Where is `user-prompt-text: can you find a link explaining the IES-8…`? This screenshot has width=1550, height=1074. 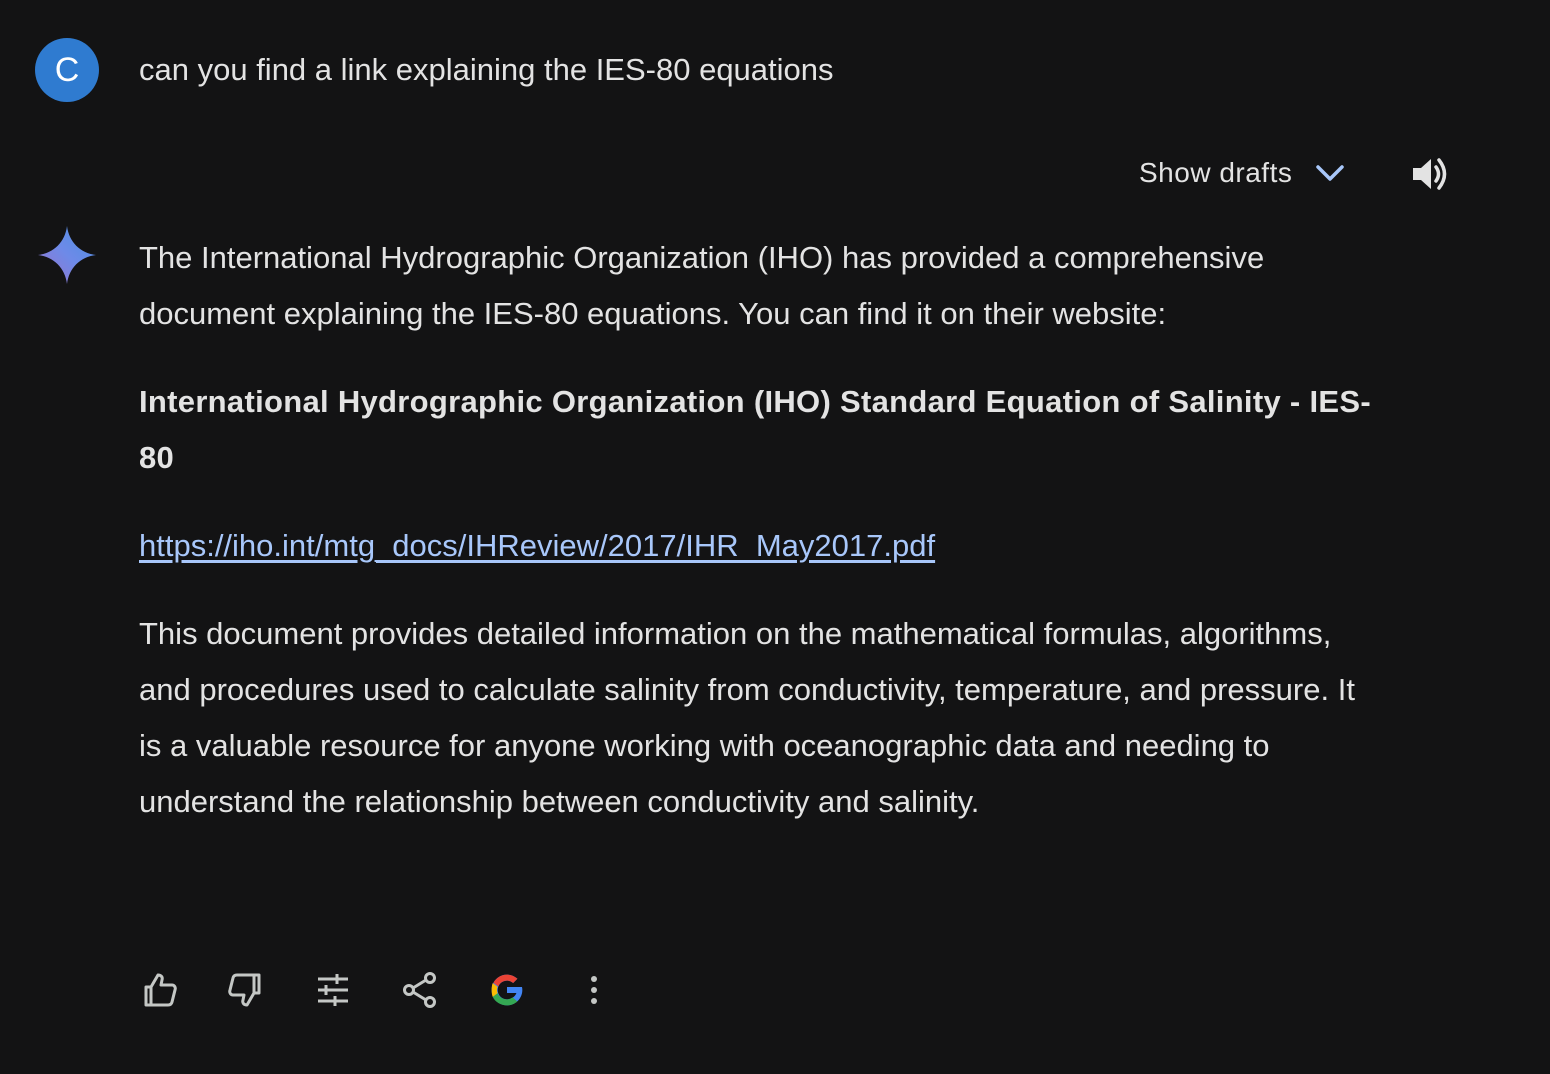 user-prompt-text: can you find a link explaining the IES-8… is located at coordinates (486, 69).